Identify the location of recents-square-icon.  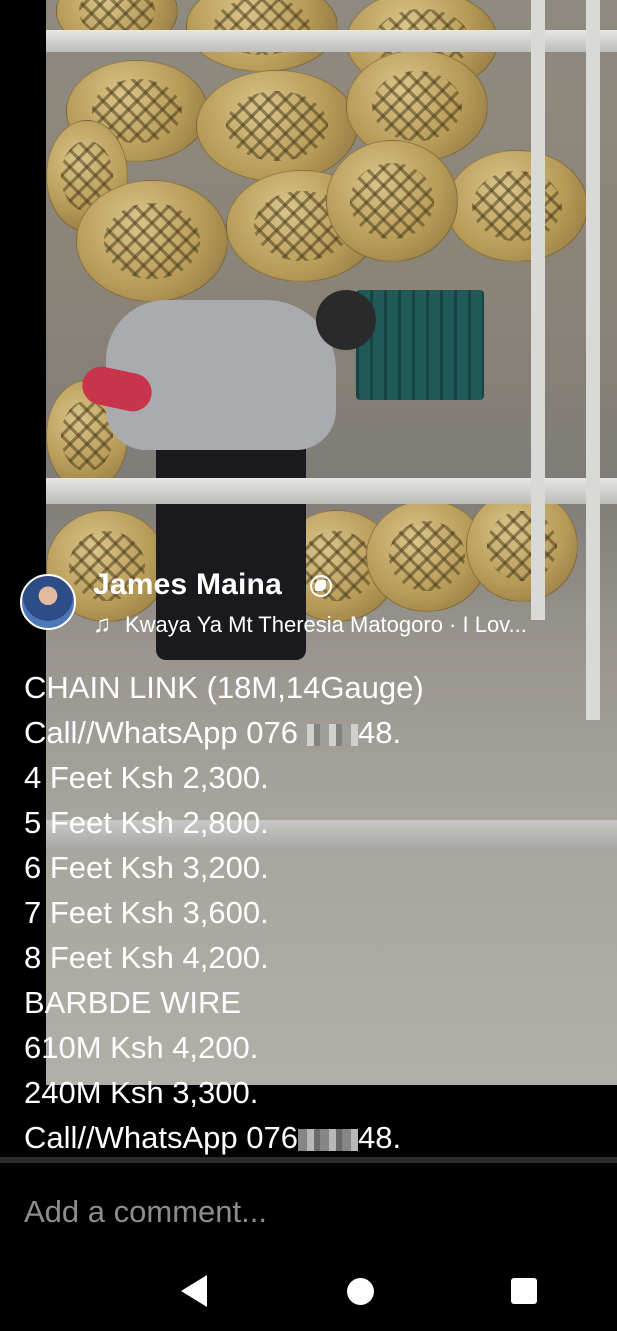
(524, 1291).